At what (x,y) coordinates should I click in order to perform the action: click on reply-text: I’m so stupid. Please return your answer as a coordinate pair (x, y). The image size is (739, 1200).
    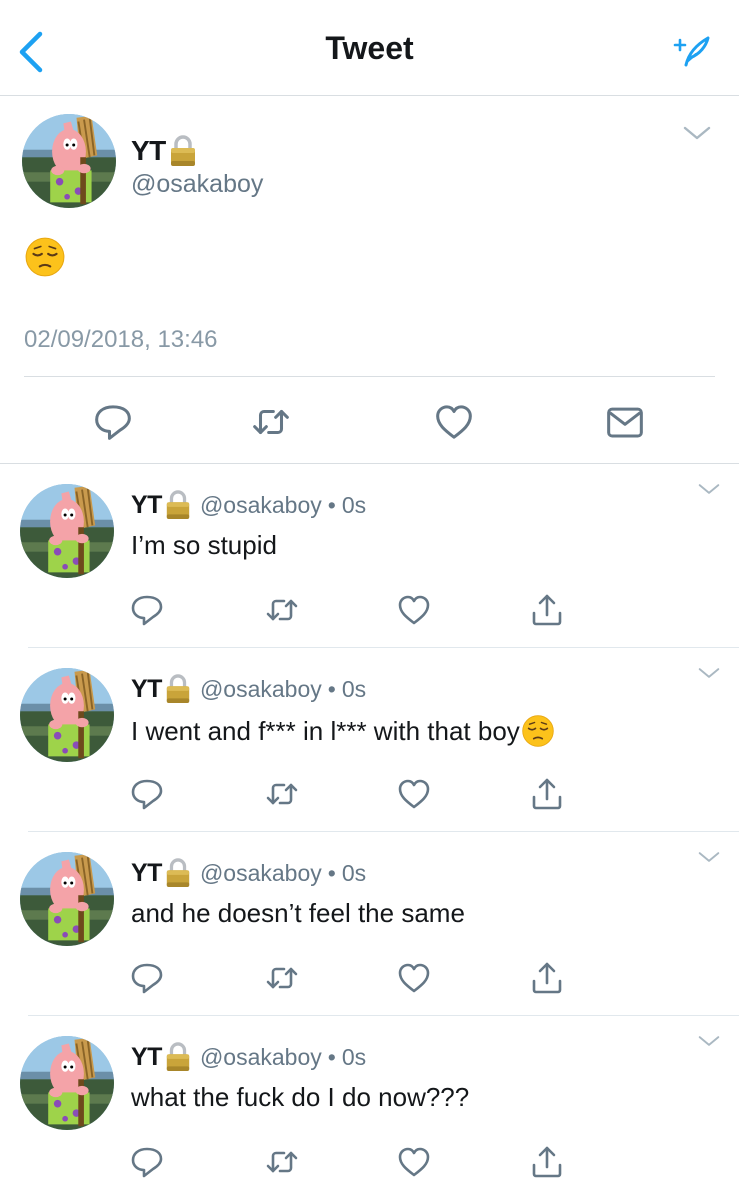
    Looking at the image, I should click on (204, 545).